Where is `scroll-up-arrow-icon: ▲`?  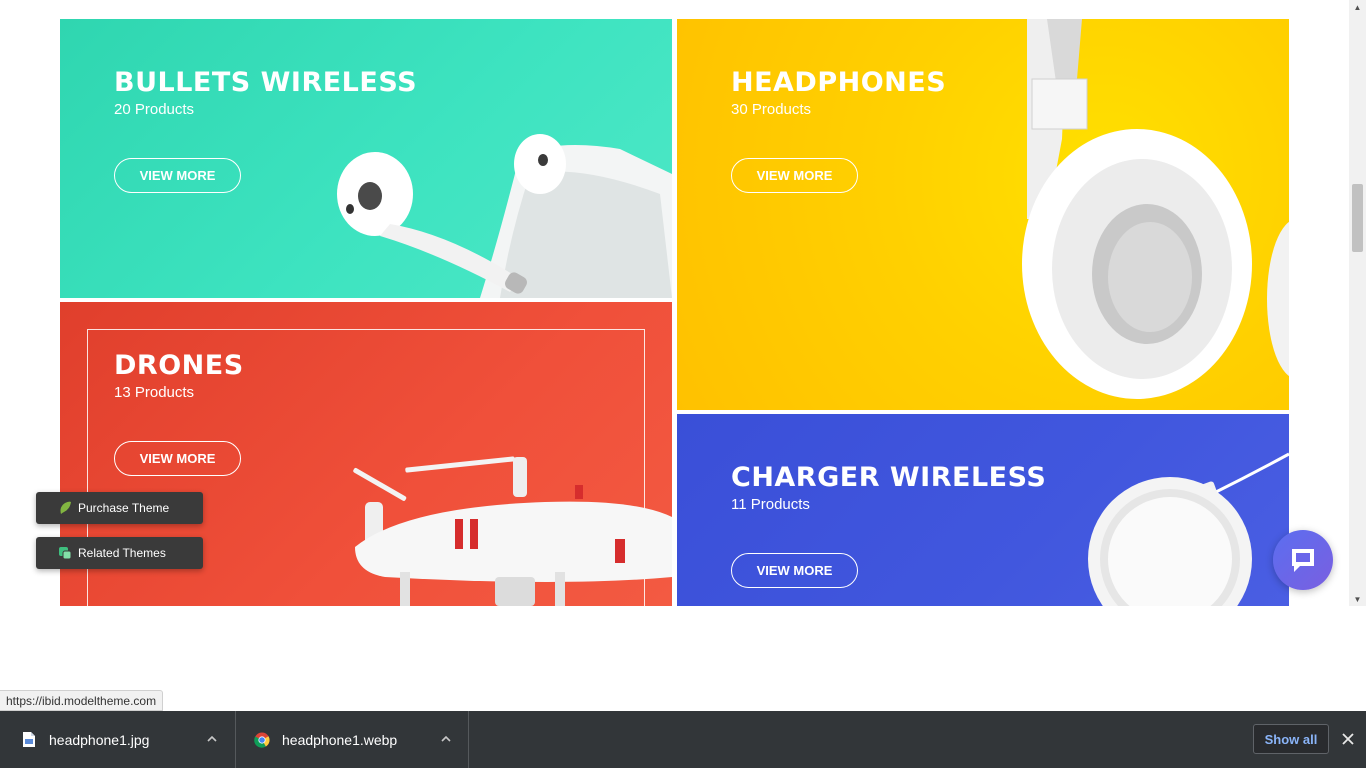 scroll-up-arrow-icon: ▲ is located at coordinates (1357, 7).